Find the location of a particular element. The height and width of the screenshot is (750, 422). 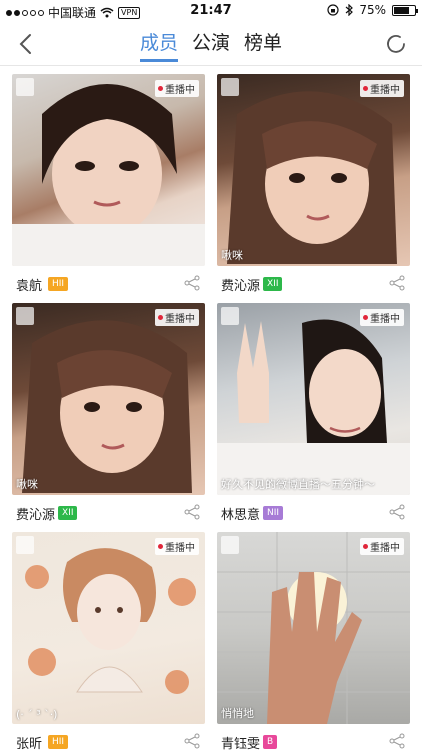

tab-rankings: 榜单 is located at coordinates (263, 45).